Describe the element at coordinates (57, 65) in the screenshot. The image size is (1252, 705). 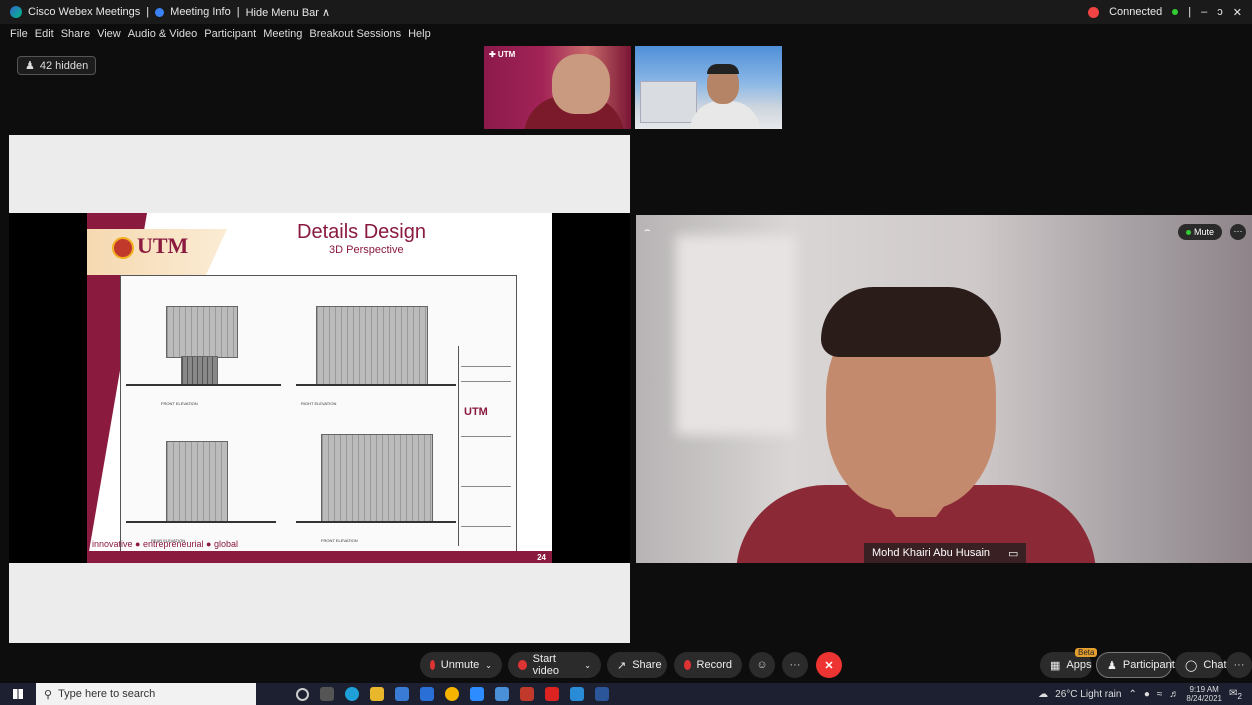
I see `hidden-participants-button: ♟ 42 hidden` at that location.